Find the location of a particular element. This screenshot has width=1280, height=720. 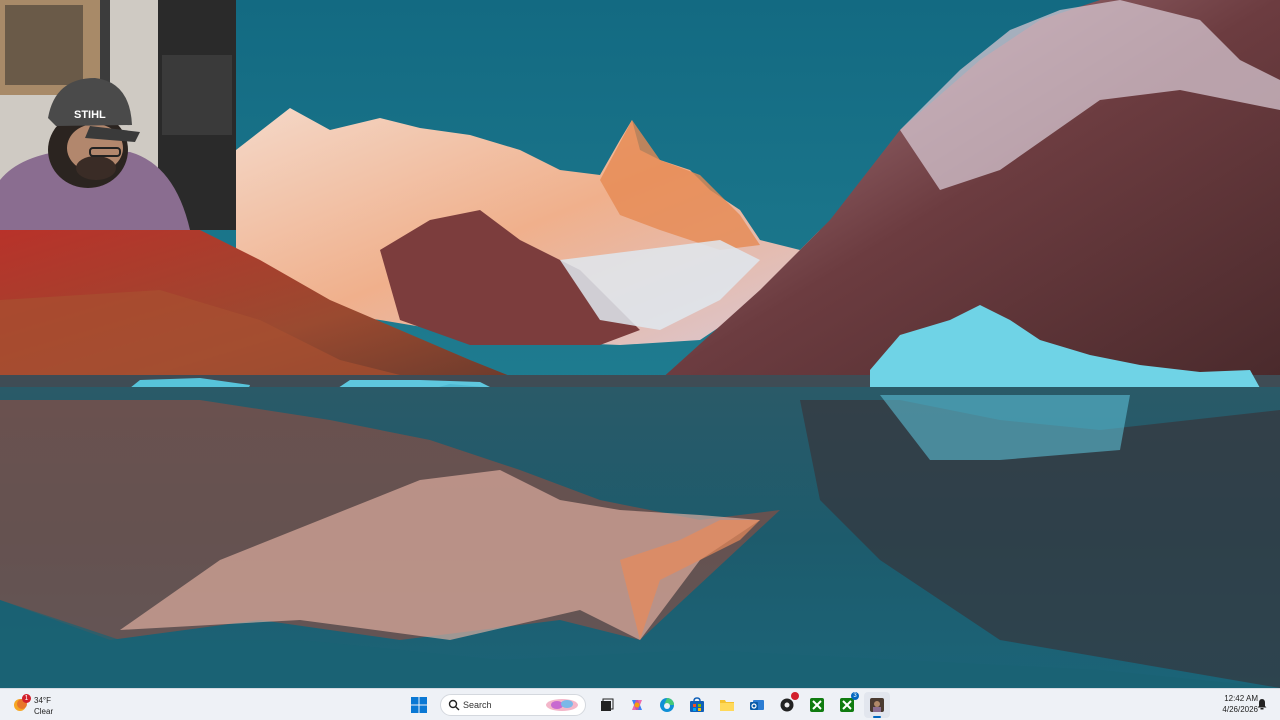

folder-icon is located at coordinates (727, 705).